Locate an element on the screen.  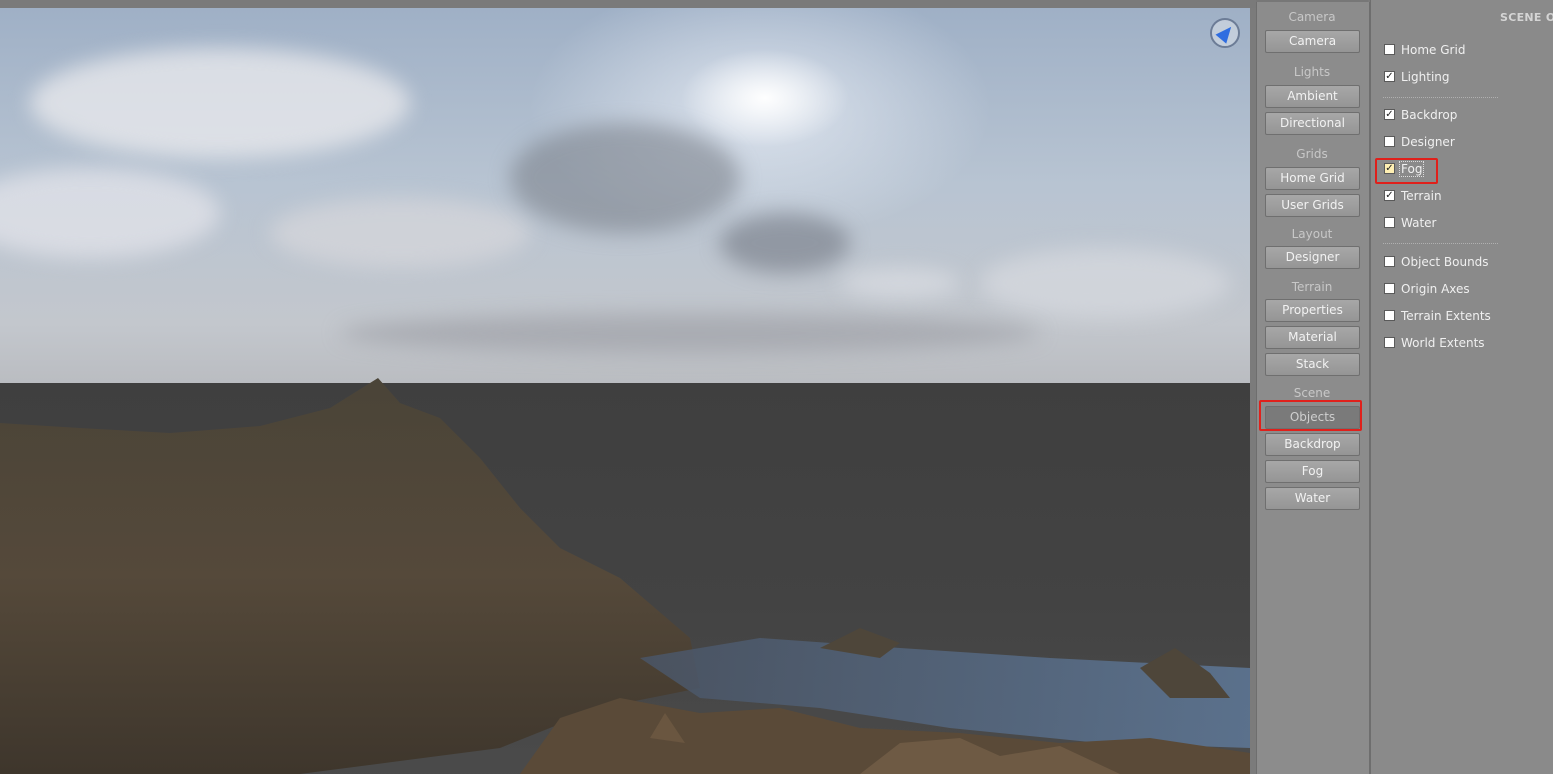
section-label-layout: Layout is located at coordinates (1312, 234).